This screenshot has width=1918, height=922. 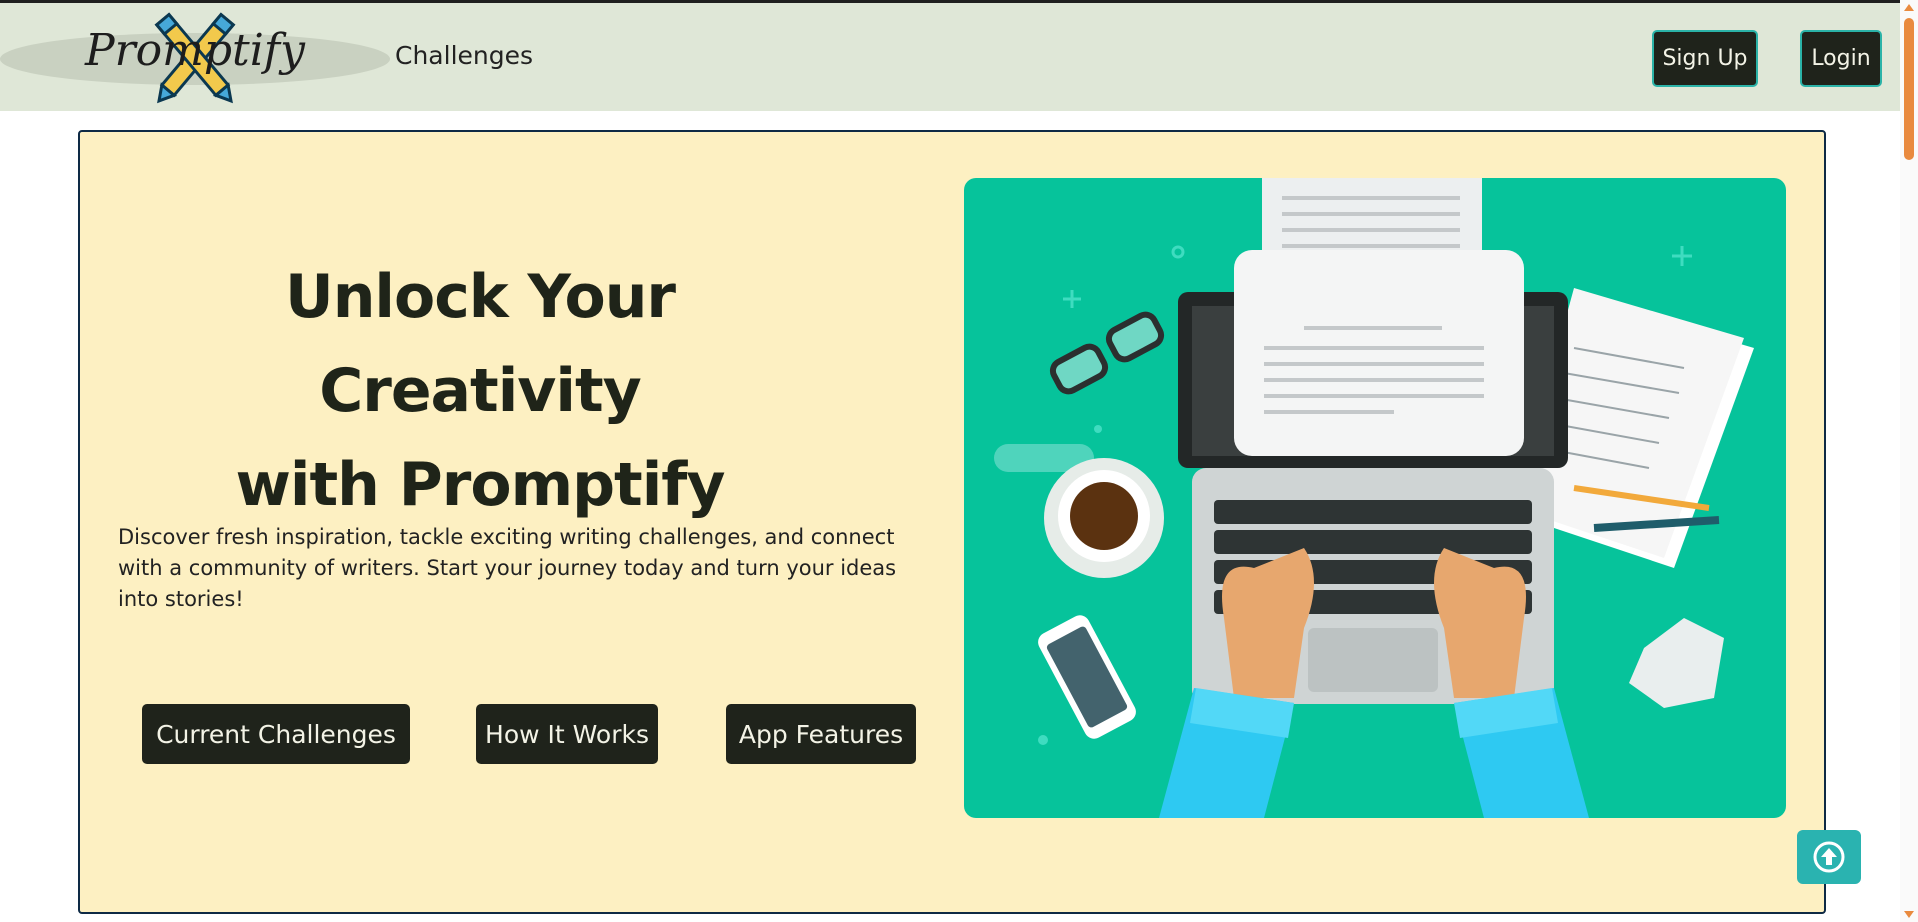 I want to click on app-features-button: App Features, so click(x=821, y=734).